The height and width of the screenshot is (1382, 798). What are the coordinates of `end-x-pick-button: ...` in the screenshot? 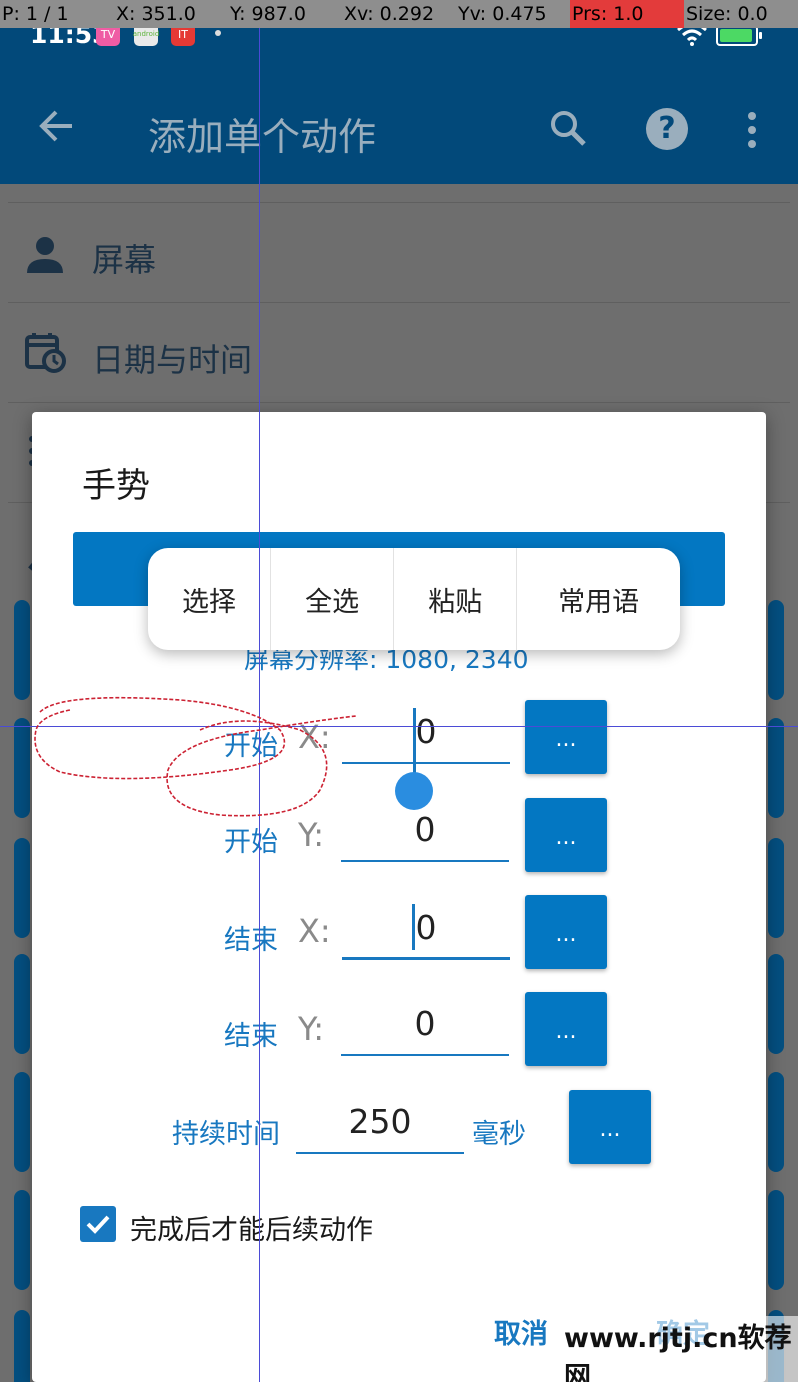 It's located at (566, 932).